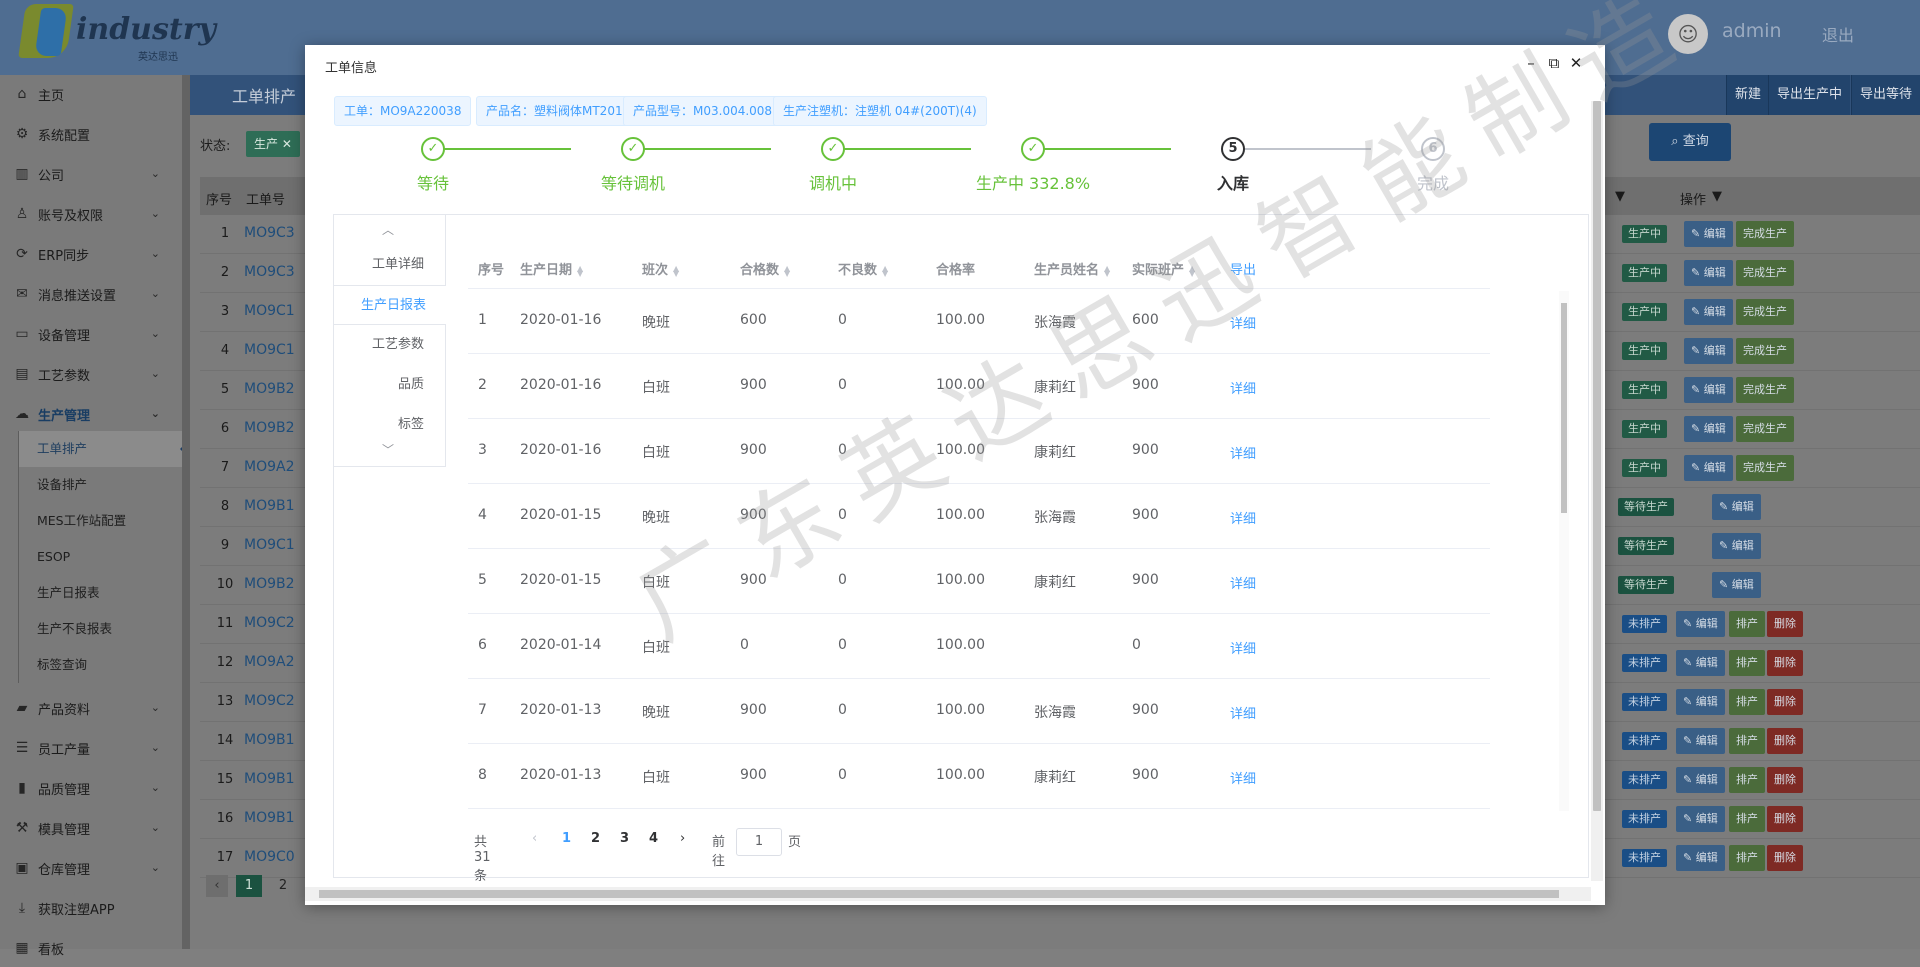  Describe the element at coordinates (100, 521) in the screenshot. I see `sidebar-subitem: MES工作站配置` at that location.